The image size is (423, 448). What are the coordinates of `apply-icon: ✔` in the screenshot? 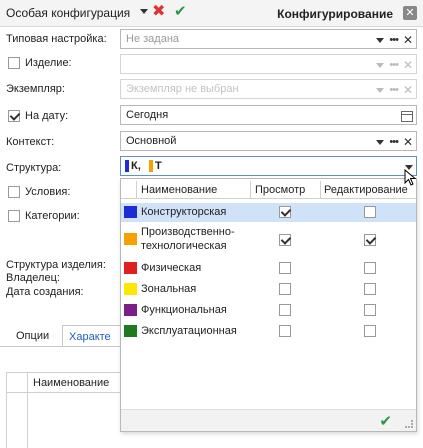 It's located at (180, 12).